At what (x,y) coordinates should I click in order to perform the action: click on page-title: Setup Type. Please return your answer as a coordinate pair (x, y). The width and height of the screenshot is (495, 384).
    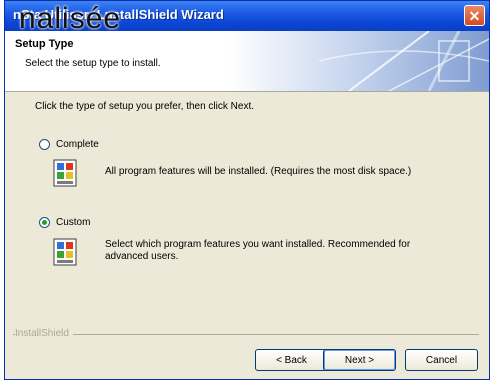
    Looking at the image, I should click on (44, 44).